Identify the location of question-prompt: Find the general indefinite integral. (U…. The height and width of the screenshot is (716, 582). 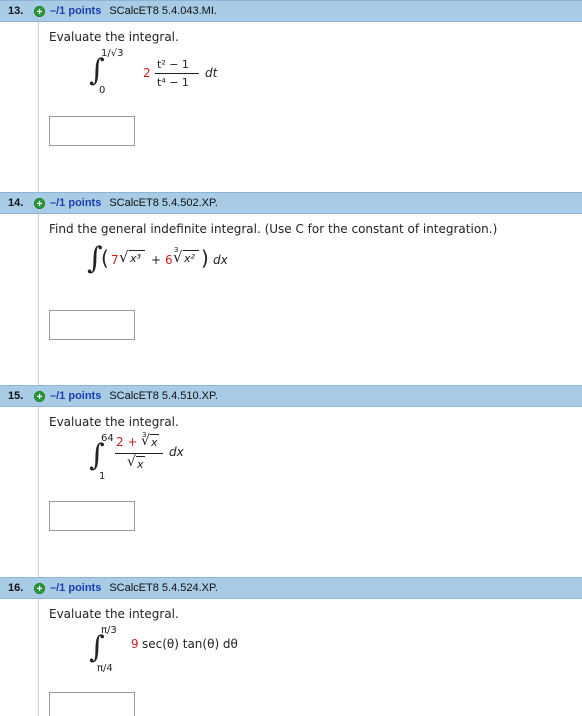
(273, 229).